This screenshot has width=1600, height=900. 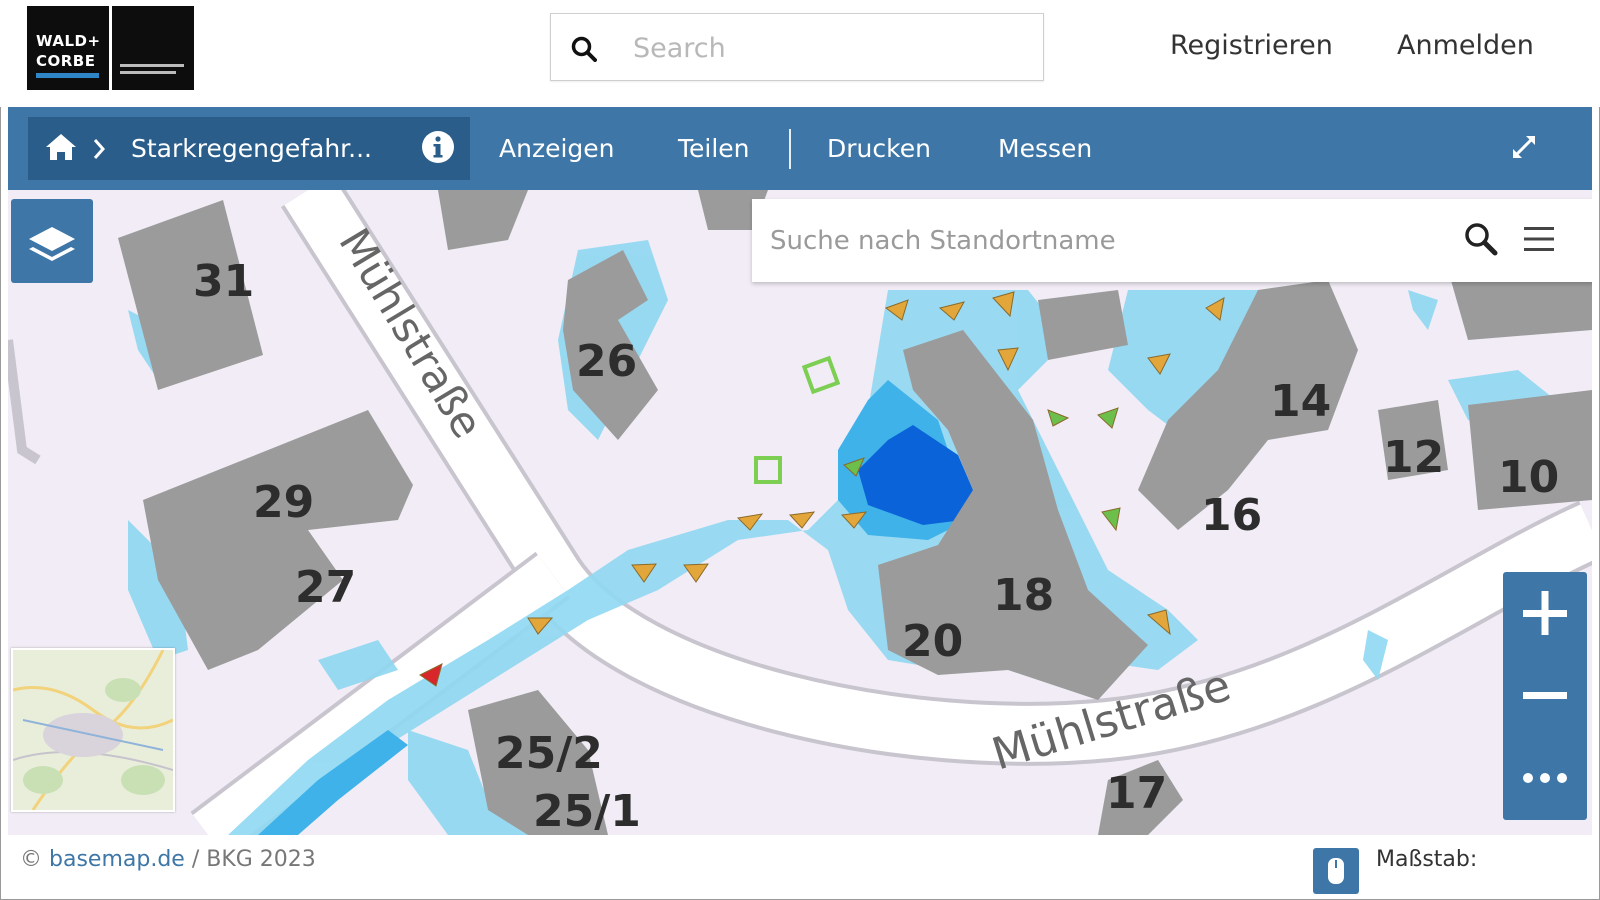 What do you see at coordinates (790, 149) in the screenshot?
I see `toolbar-divider` at bounding box center [790, 149].